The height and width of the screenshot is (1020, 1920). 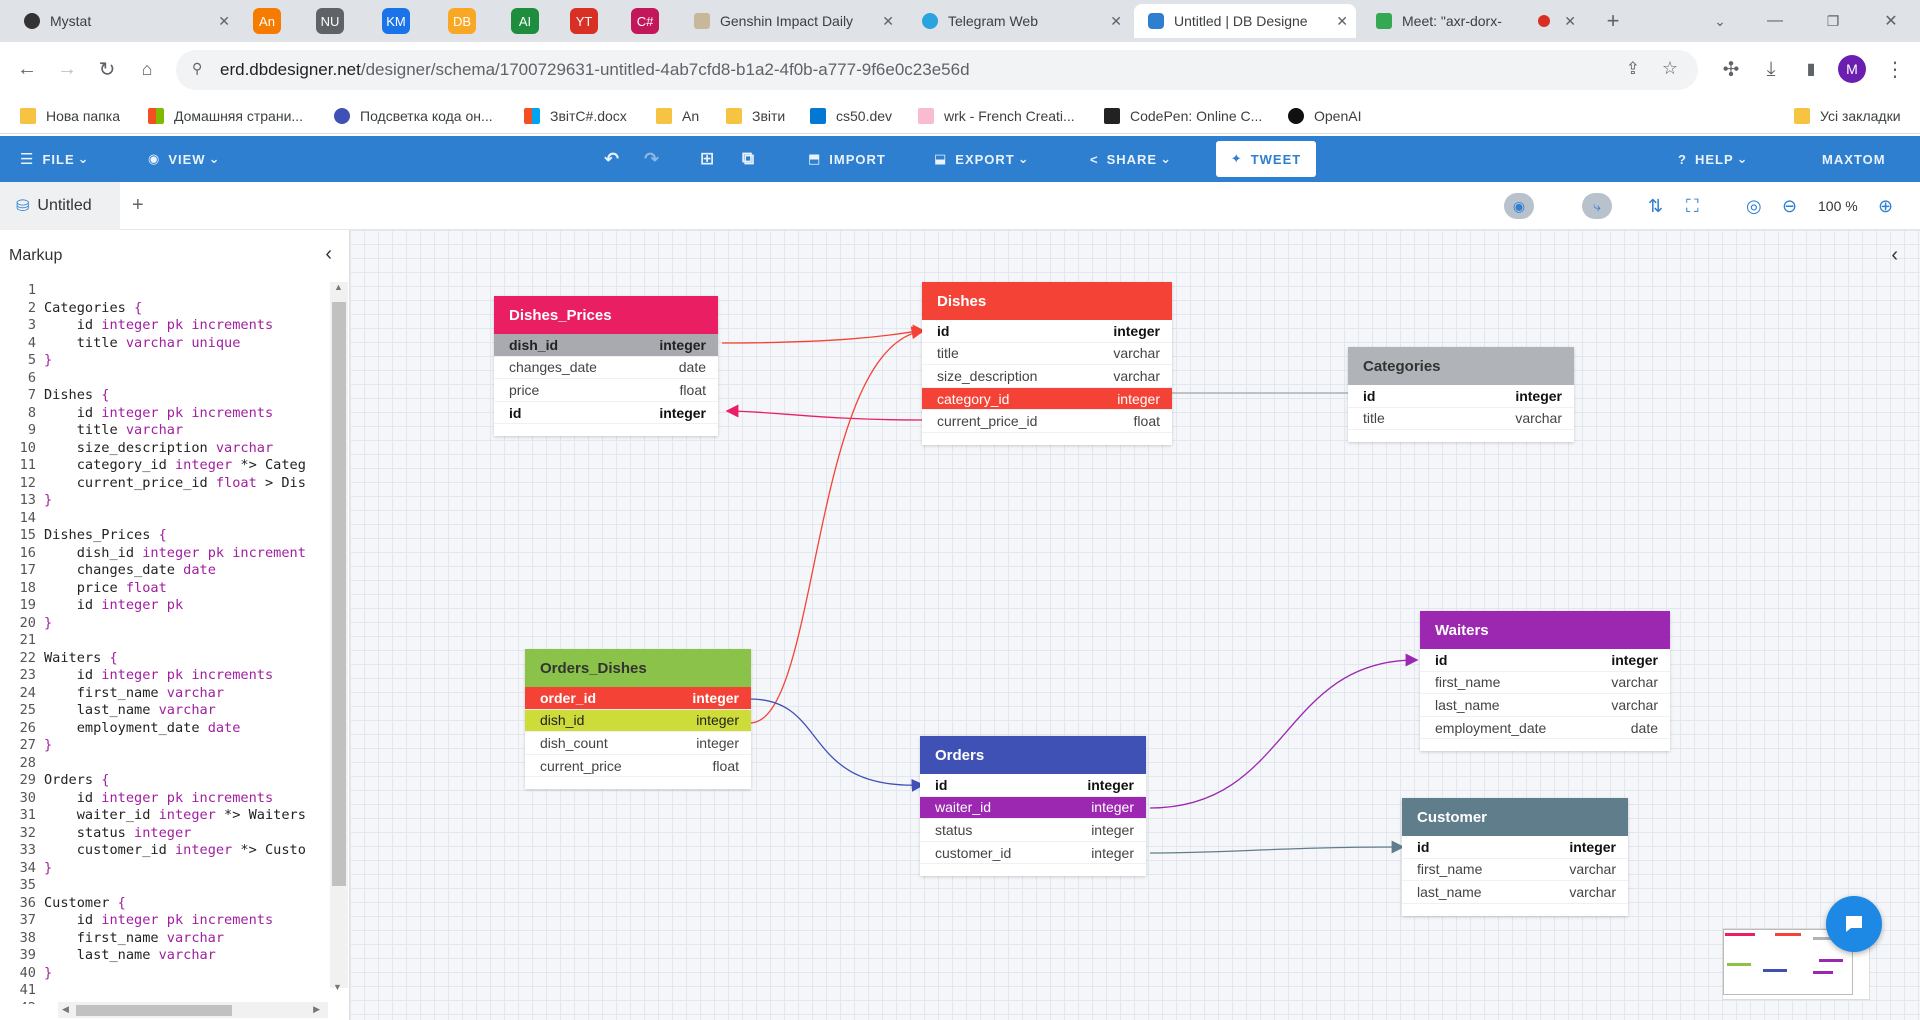 I want to click on table-field-row: customer_id integer, so click(x=1033, y=853).